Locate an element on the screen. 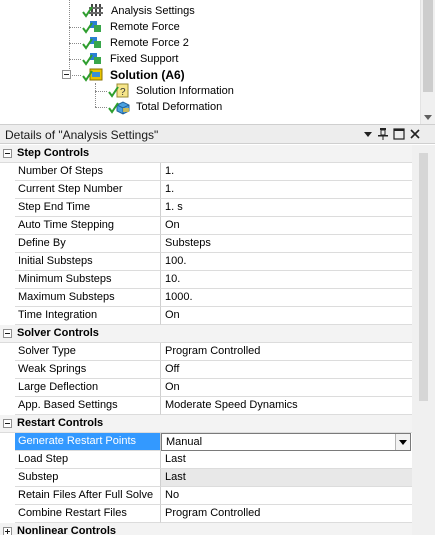 Image resolution: width=435 pixels, height=535 pixels. property-row-load-step: Load Step Last is located at coordinates (206, 460).